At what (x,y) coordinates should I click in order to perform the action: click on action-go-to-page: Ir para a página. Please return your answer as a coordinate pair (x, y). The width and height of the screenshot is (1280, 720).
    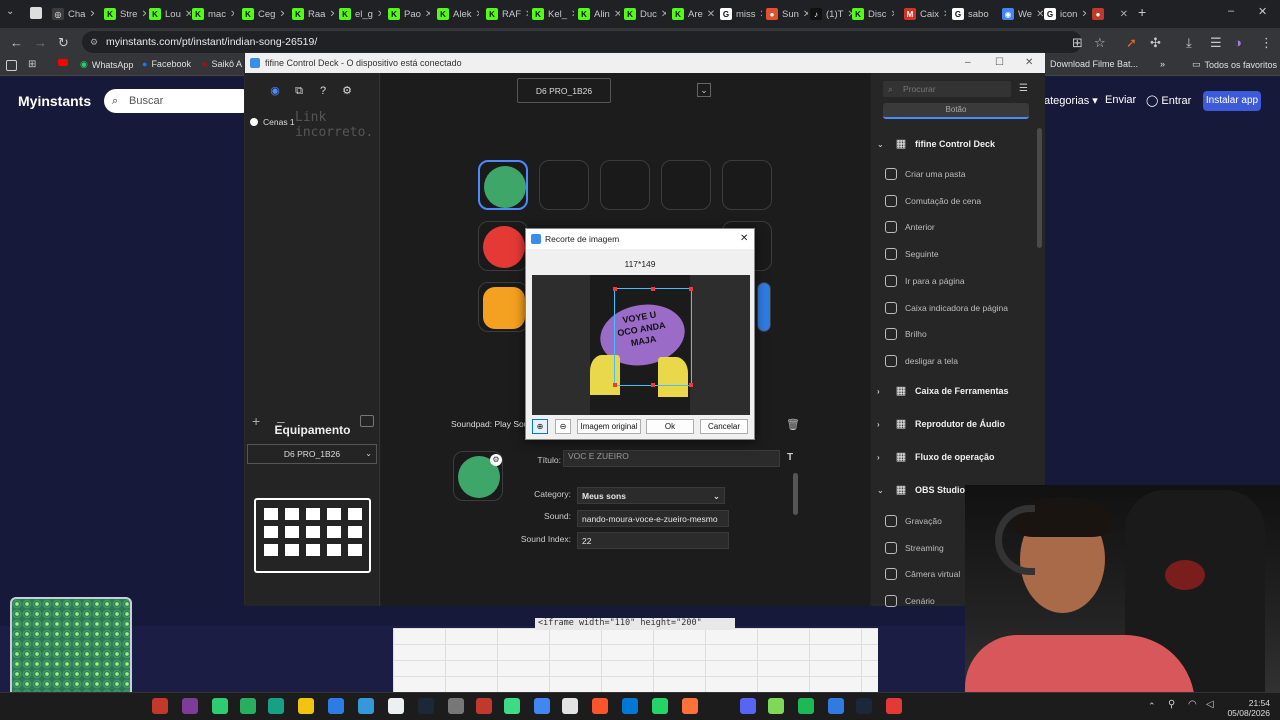
    Looking at the image, I should click on (925, 280).